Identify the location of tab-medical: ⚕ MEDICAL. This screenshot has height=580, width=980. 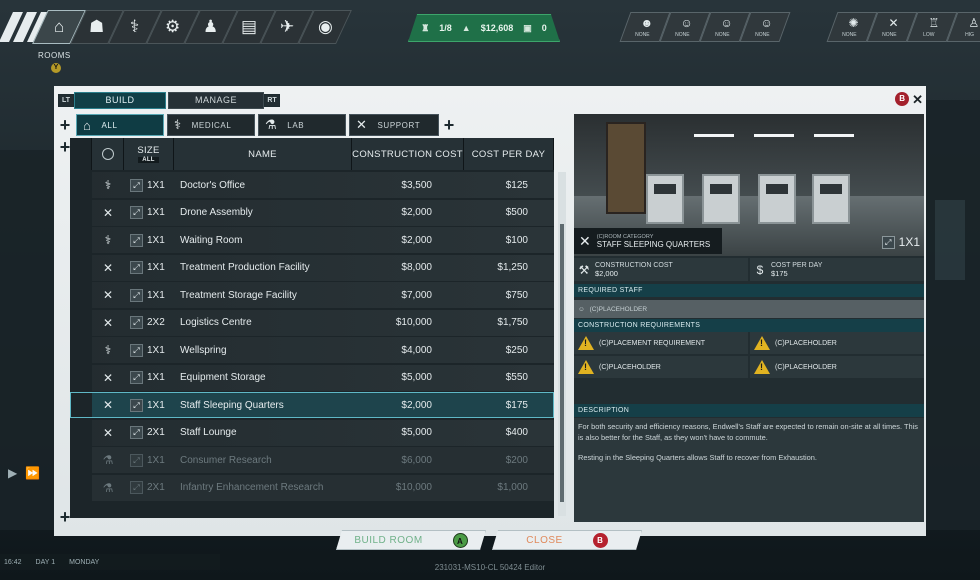
(211, 125).